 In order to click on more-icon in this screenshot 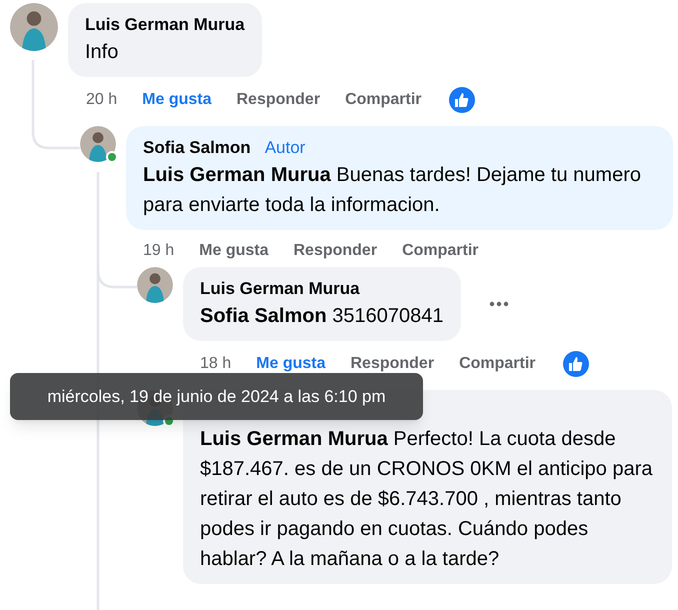, I will do `click(498, 304)`.